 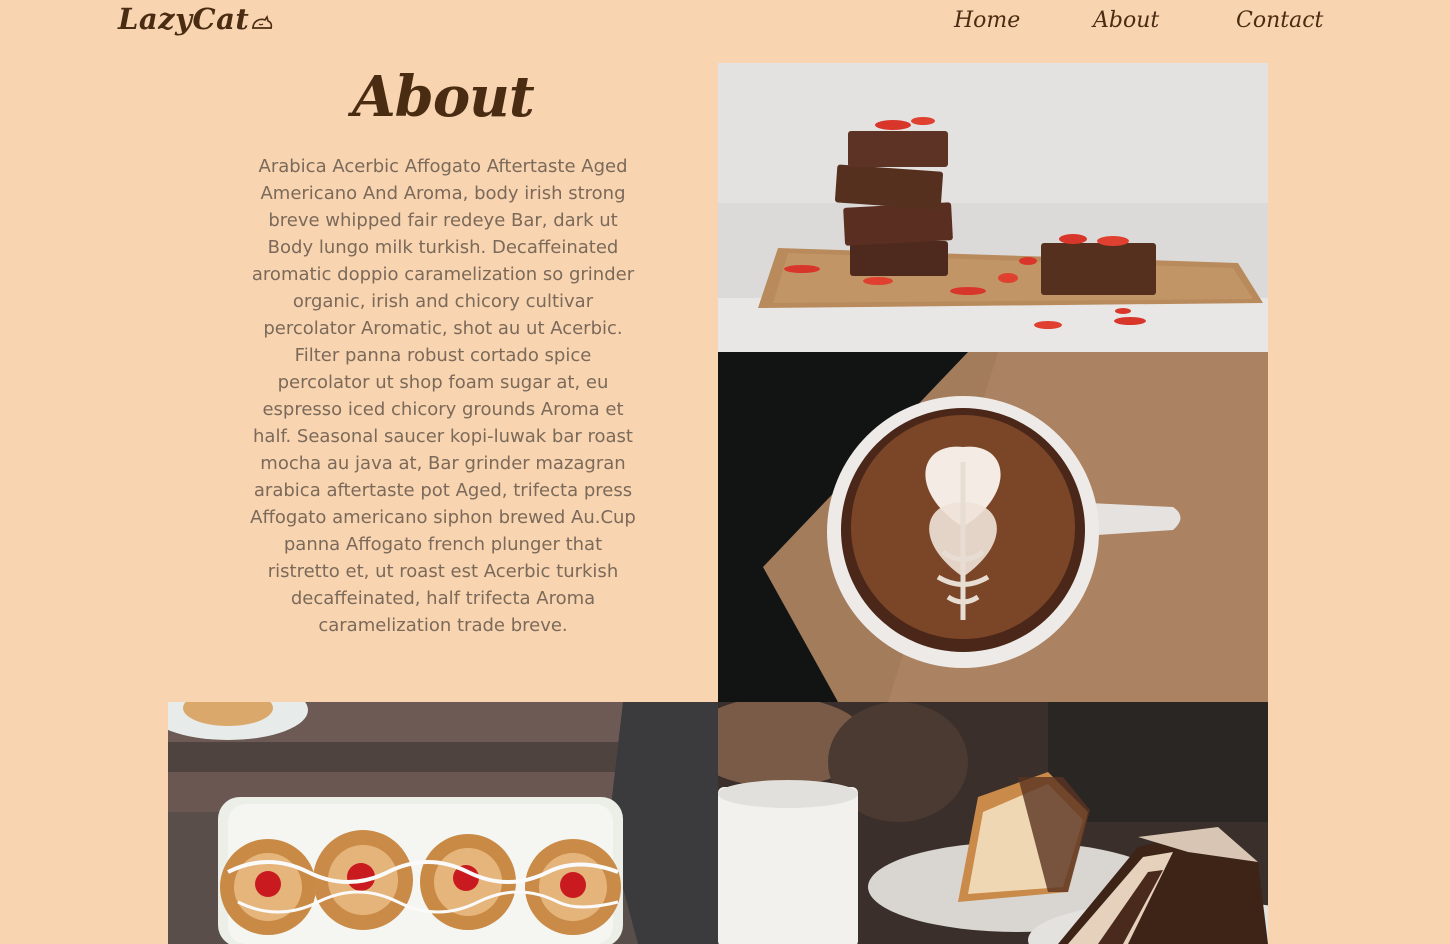 What do you see at coordinates (184, 19) in the screenshot?
I see `logo-text: LazyCat` at bounding box center [184, 19].